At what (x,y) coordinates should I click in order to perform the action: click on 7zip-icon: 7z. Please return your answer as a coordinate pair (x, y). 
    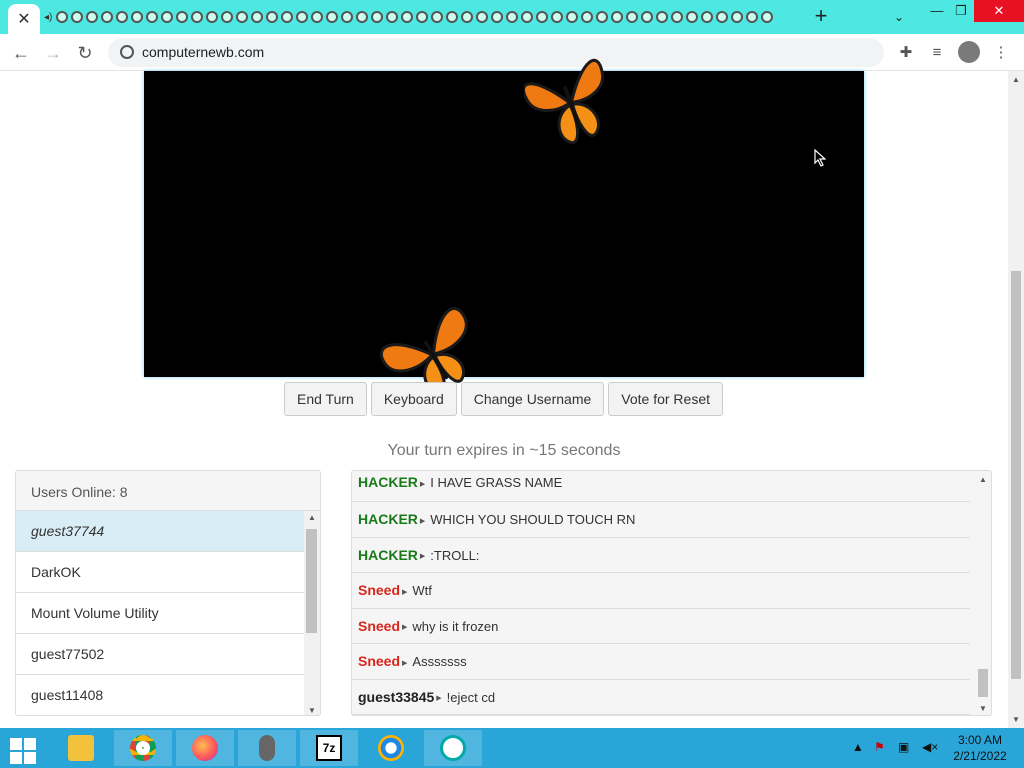
    Looking at the image, I should click on (329, 748).